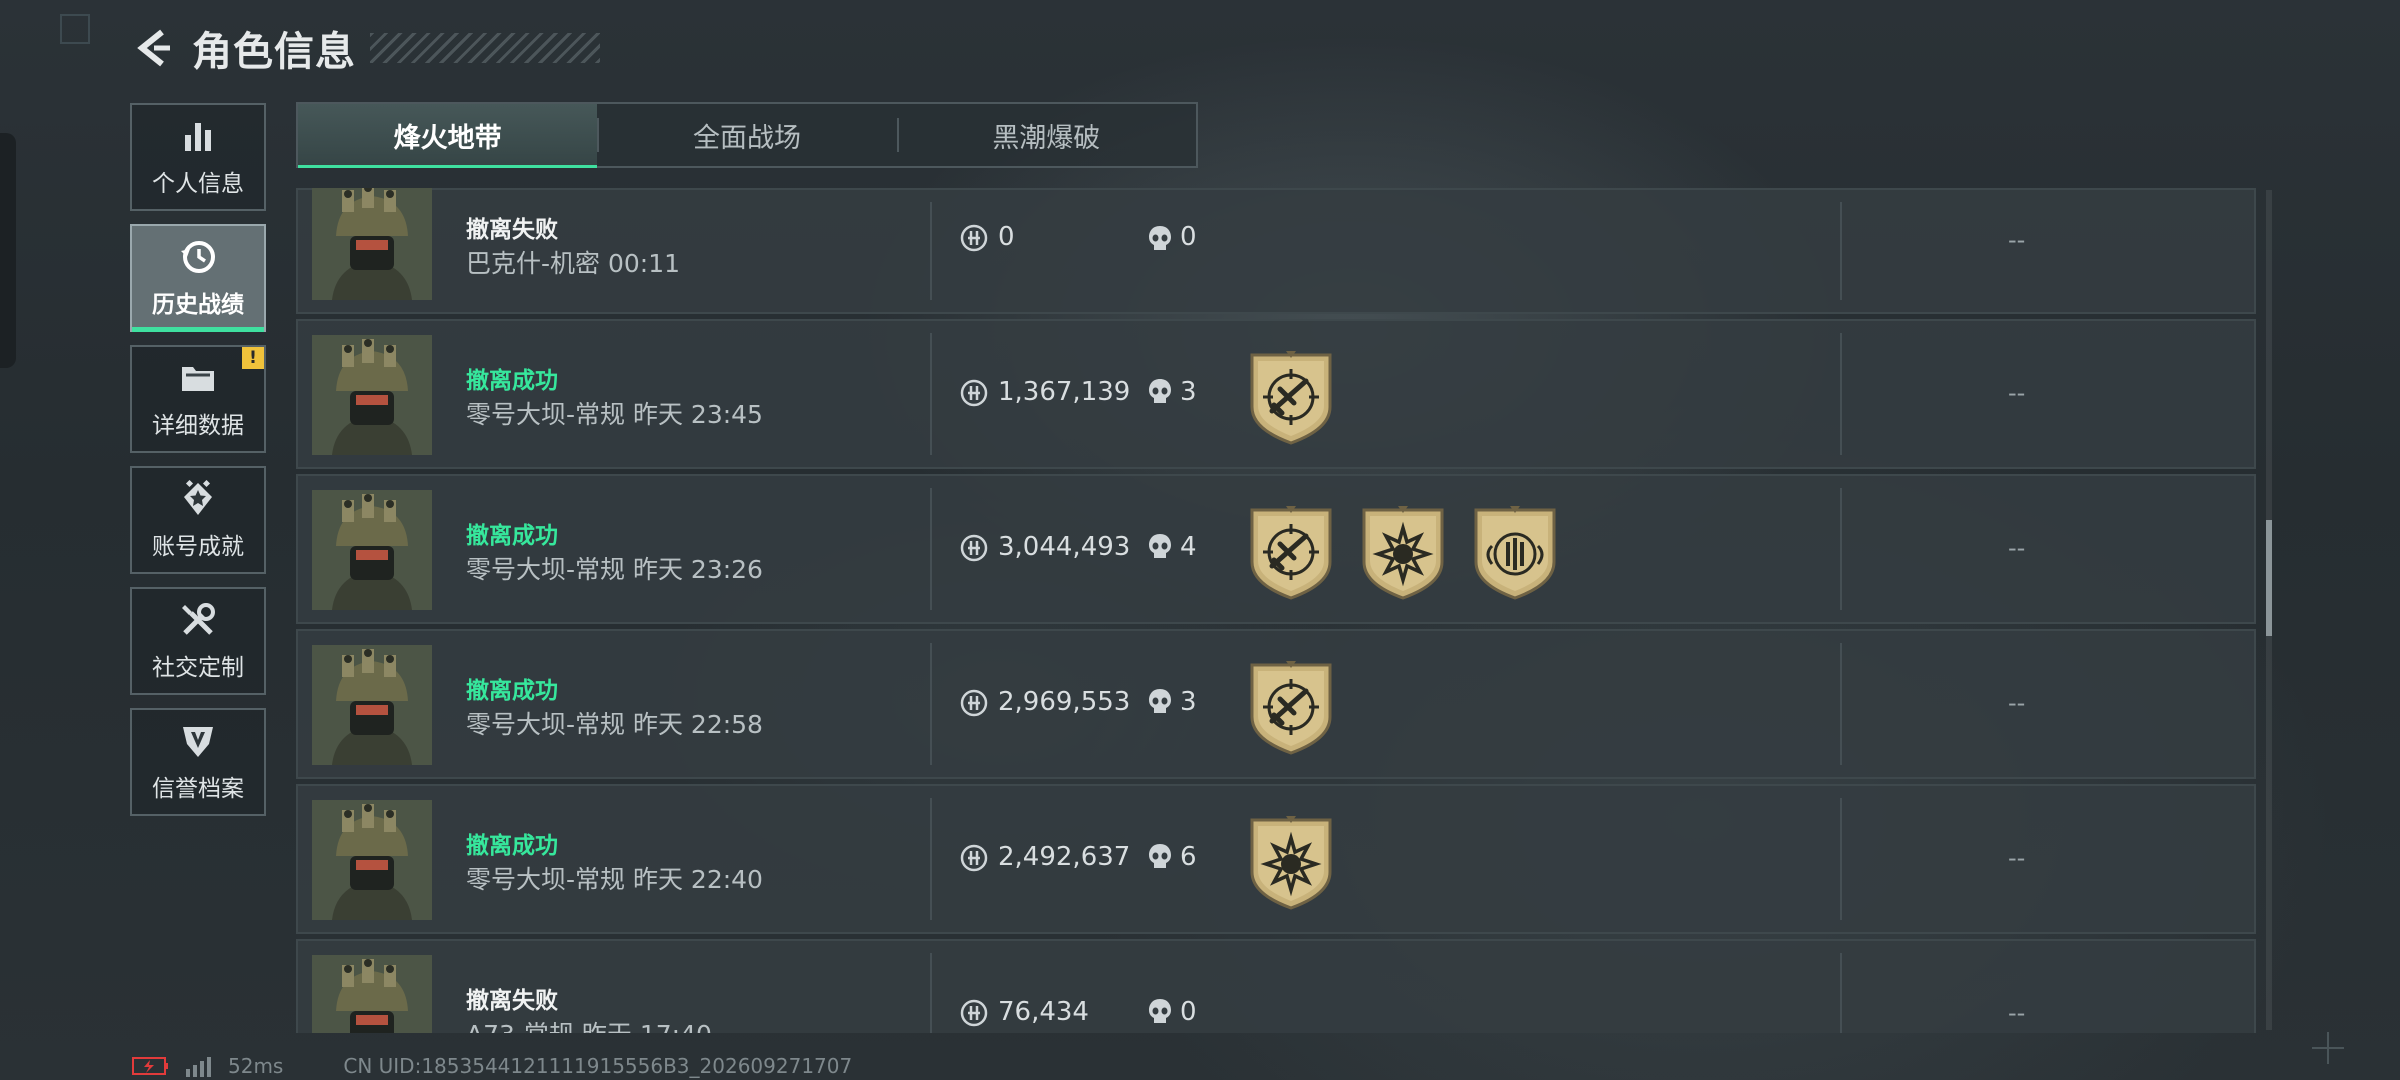  Describe the element at coordinates (1064, 857) in the screenshot. I see `money-value: 2,492,637` at that location.